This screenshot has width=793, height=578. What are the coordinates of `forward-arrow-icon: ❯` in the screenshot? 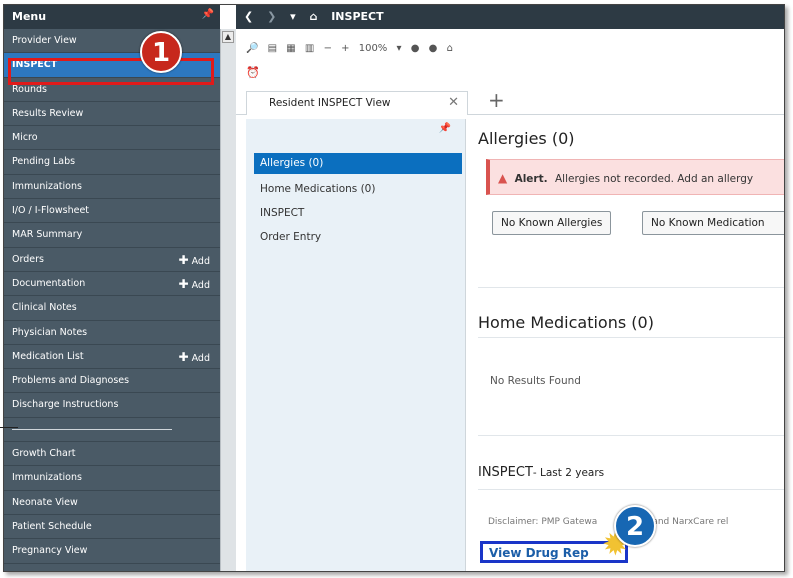 It's located at (271, 16).